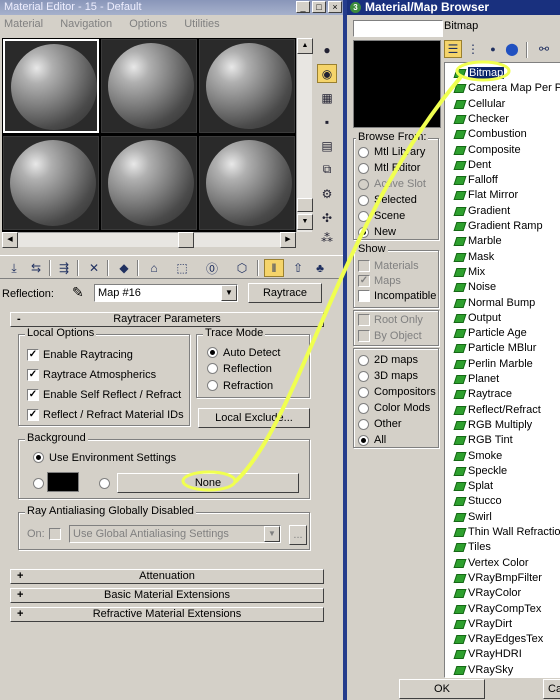  I want to click on slots-vertical-scrollbar: ▲ ▼, so click(304, 135).